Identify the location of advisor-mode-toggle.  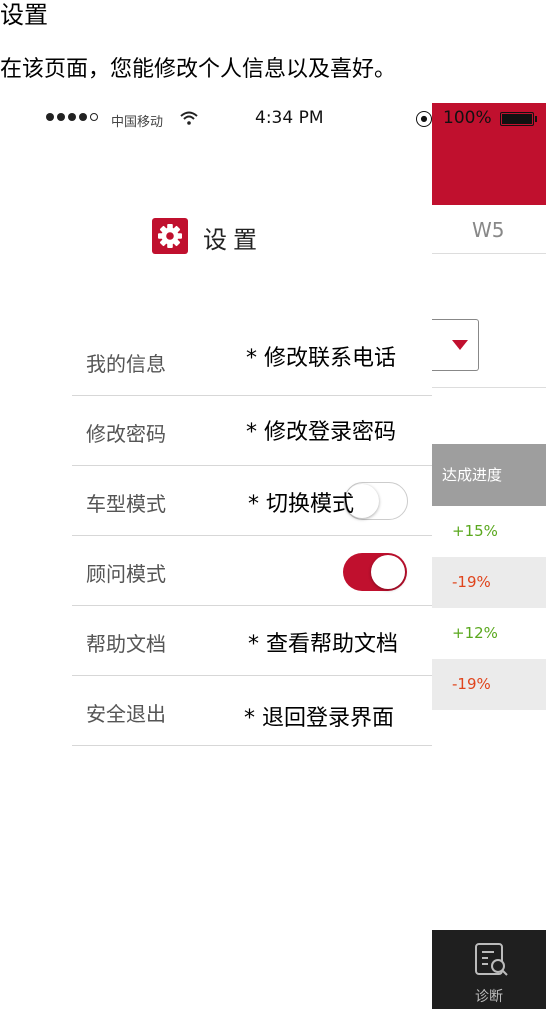
(375, 572).